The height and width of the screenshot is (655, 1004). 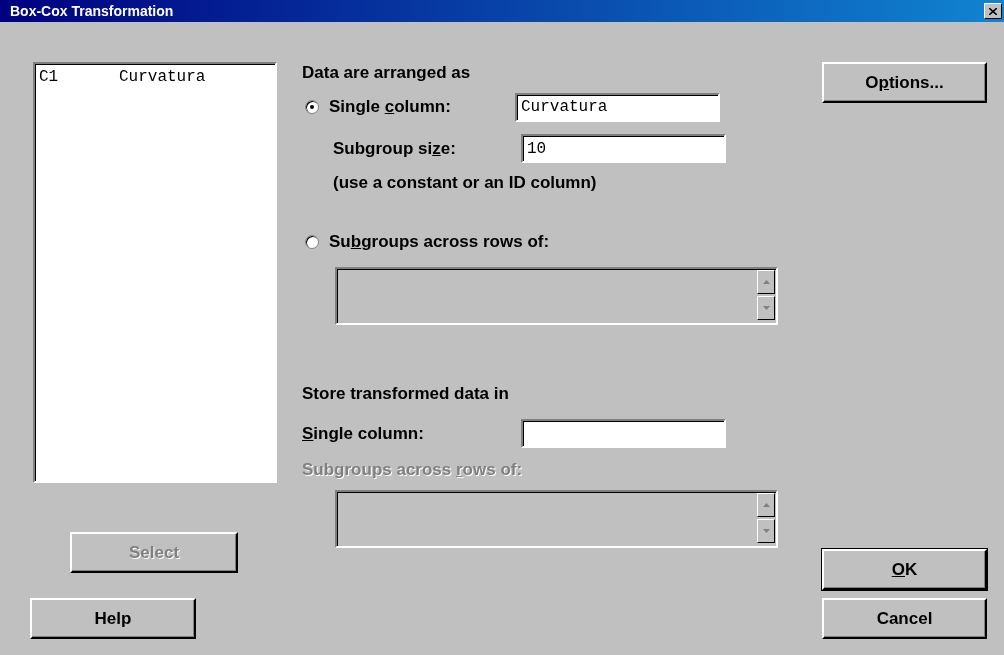 What do you see at coordinates (904, 569) in the screenshot?
I see `ok-button: OK` at bounding box center [904, 569].